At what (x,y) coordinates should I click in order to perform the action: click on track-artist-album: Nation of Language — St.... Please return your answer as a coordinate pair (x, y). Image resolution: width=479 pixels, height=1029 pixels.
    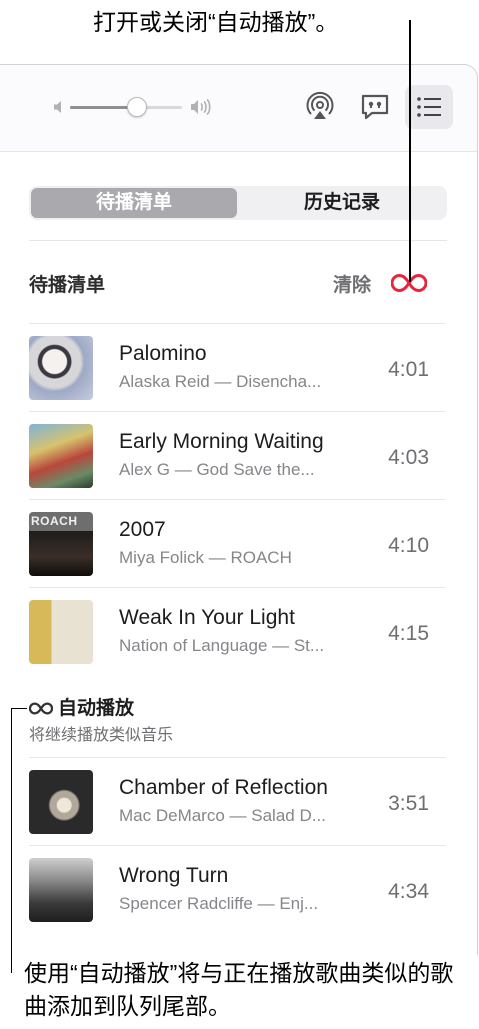
    Looking at the image, I should click on (222, 645).